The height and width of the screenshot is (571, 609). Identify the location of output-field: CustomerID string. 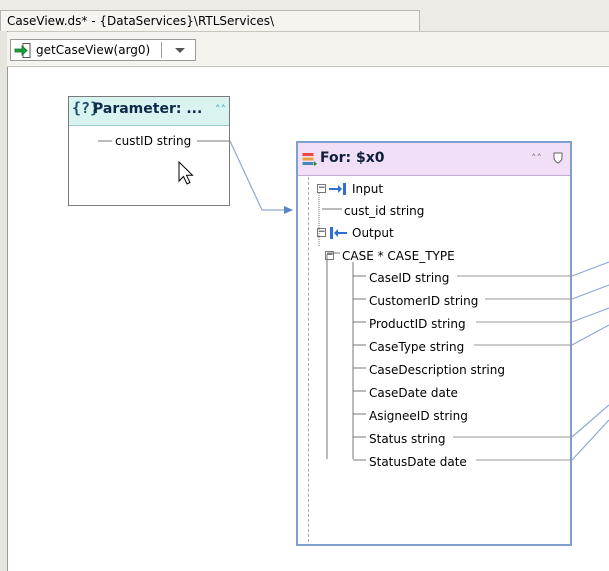
(423, 301).